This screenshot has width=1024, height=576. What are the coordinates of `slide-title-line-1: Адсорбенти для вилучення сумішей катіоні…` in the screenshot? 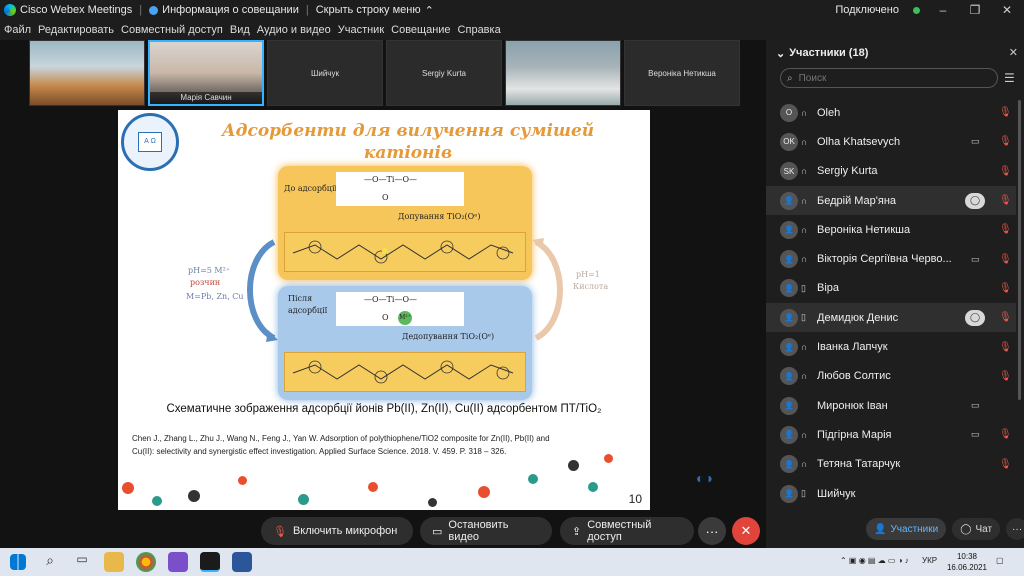 It's located at (408, 142).